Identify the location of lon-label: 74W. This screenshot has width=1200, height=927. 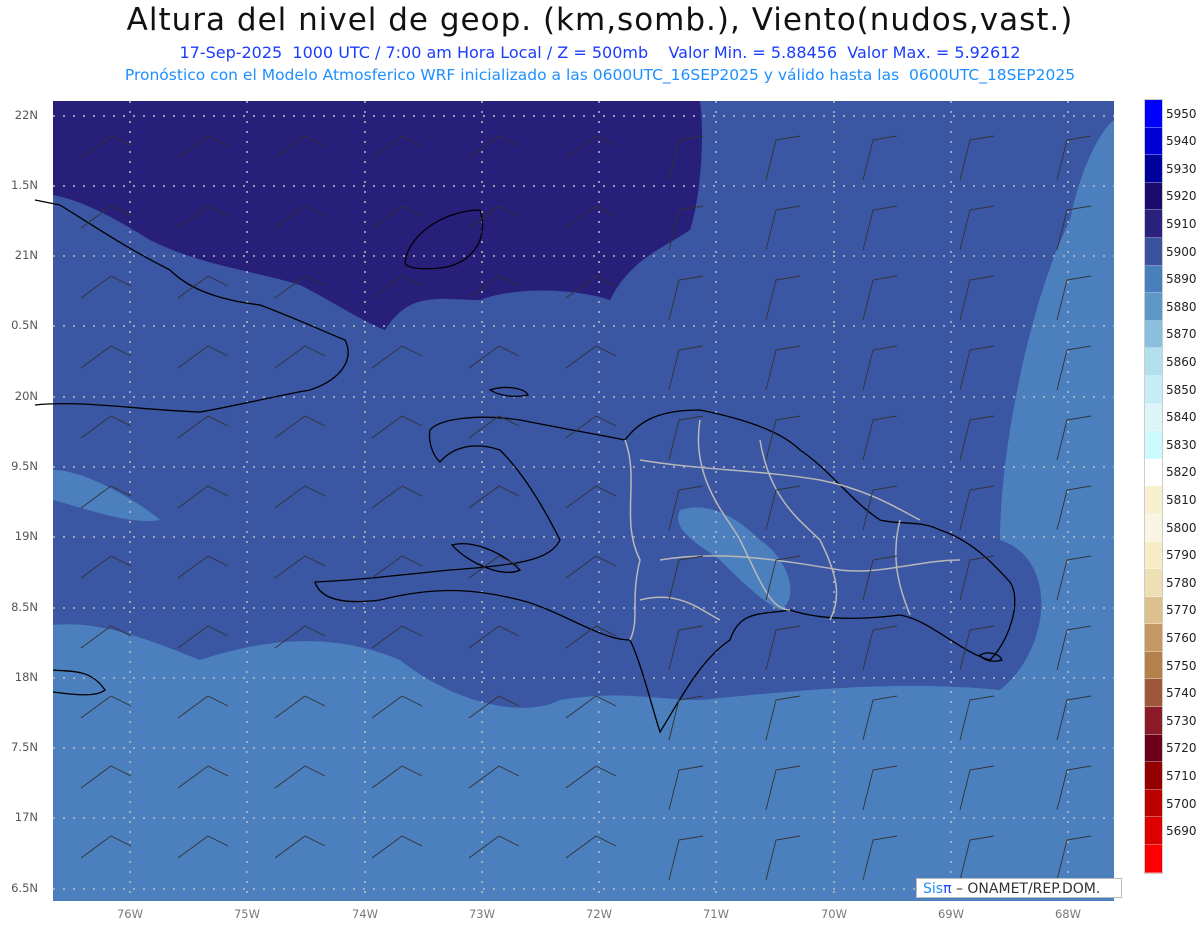
(364, 914).